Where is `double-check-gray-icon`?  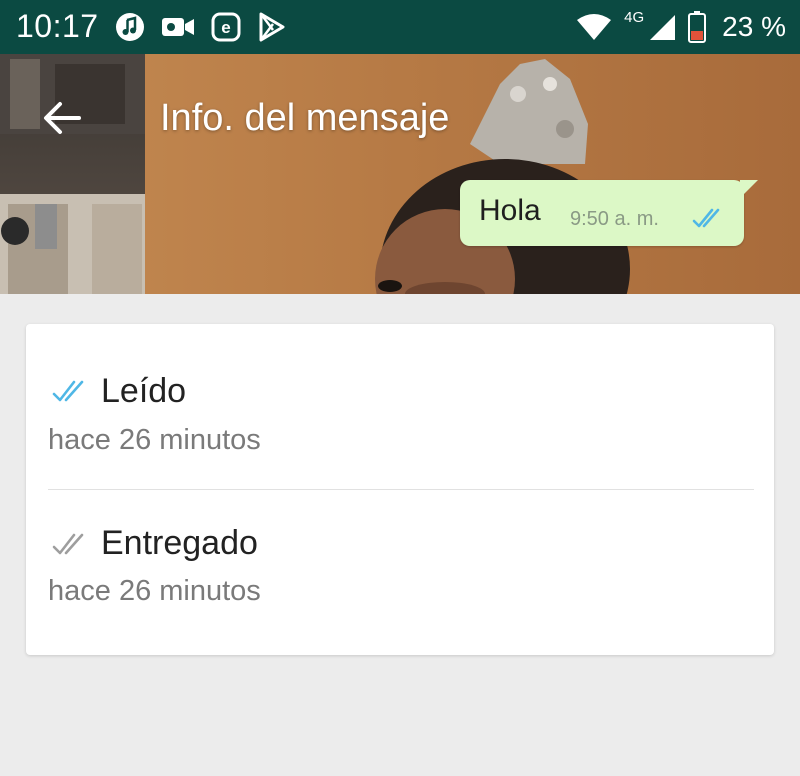 double-check-gray-icon is located at coordinates (71, 546).